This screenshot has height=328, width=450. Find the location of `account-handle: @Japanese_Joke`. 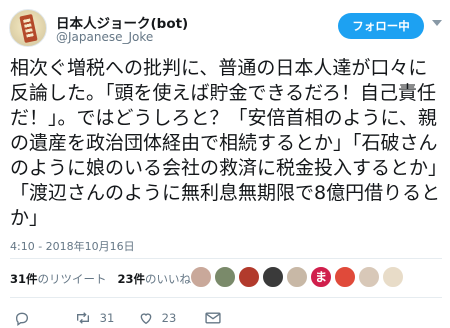

account-handle: @Japanese_Joke is located at coordinates (104, 37).